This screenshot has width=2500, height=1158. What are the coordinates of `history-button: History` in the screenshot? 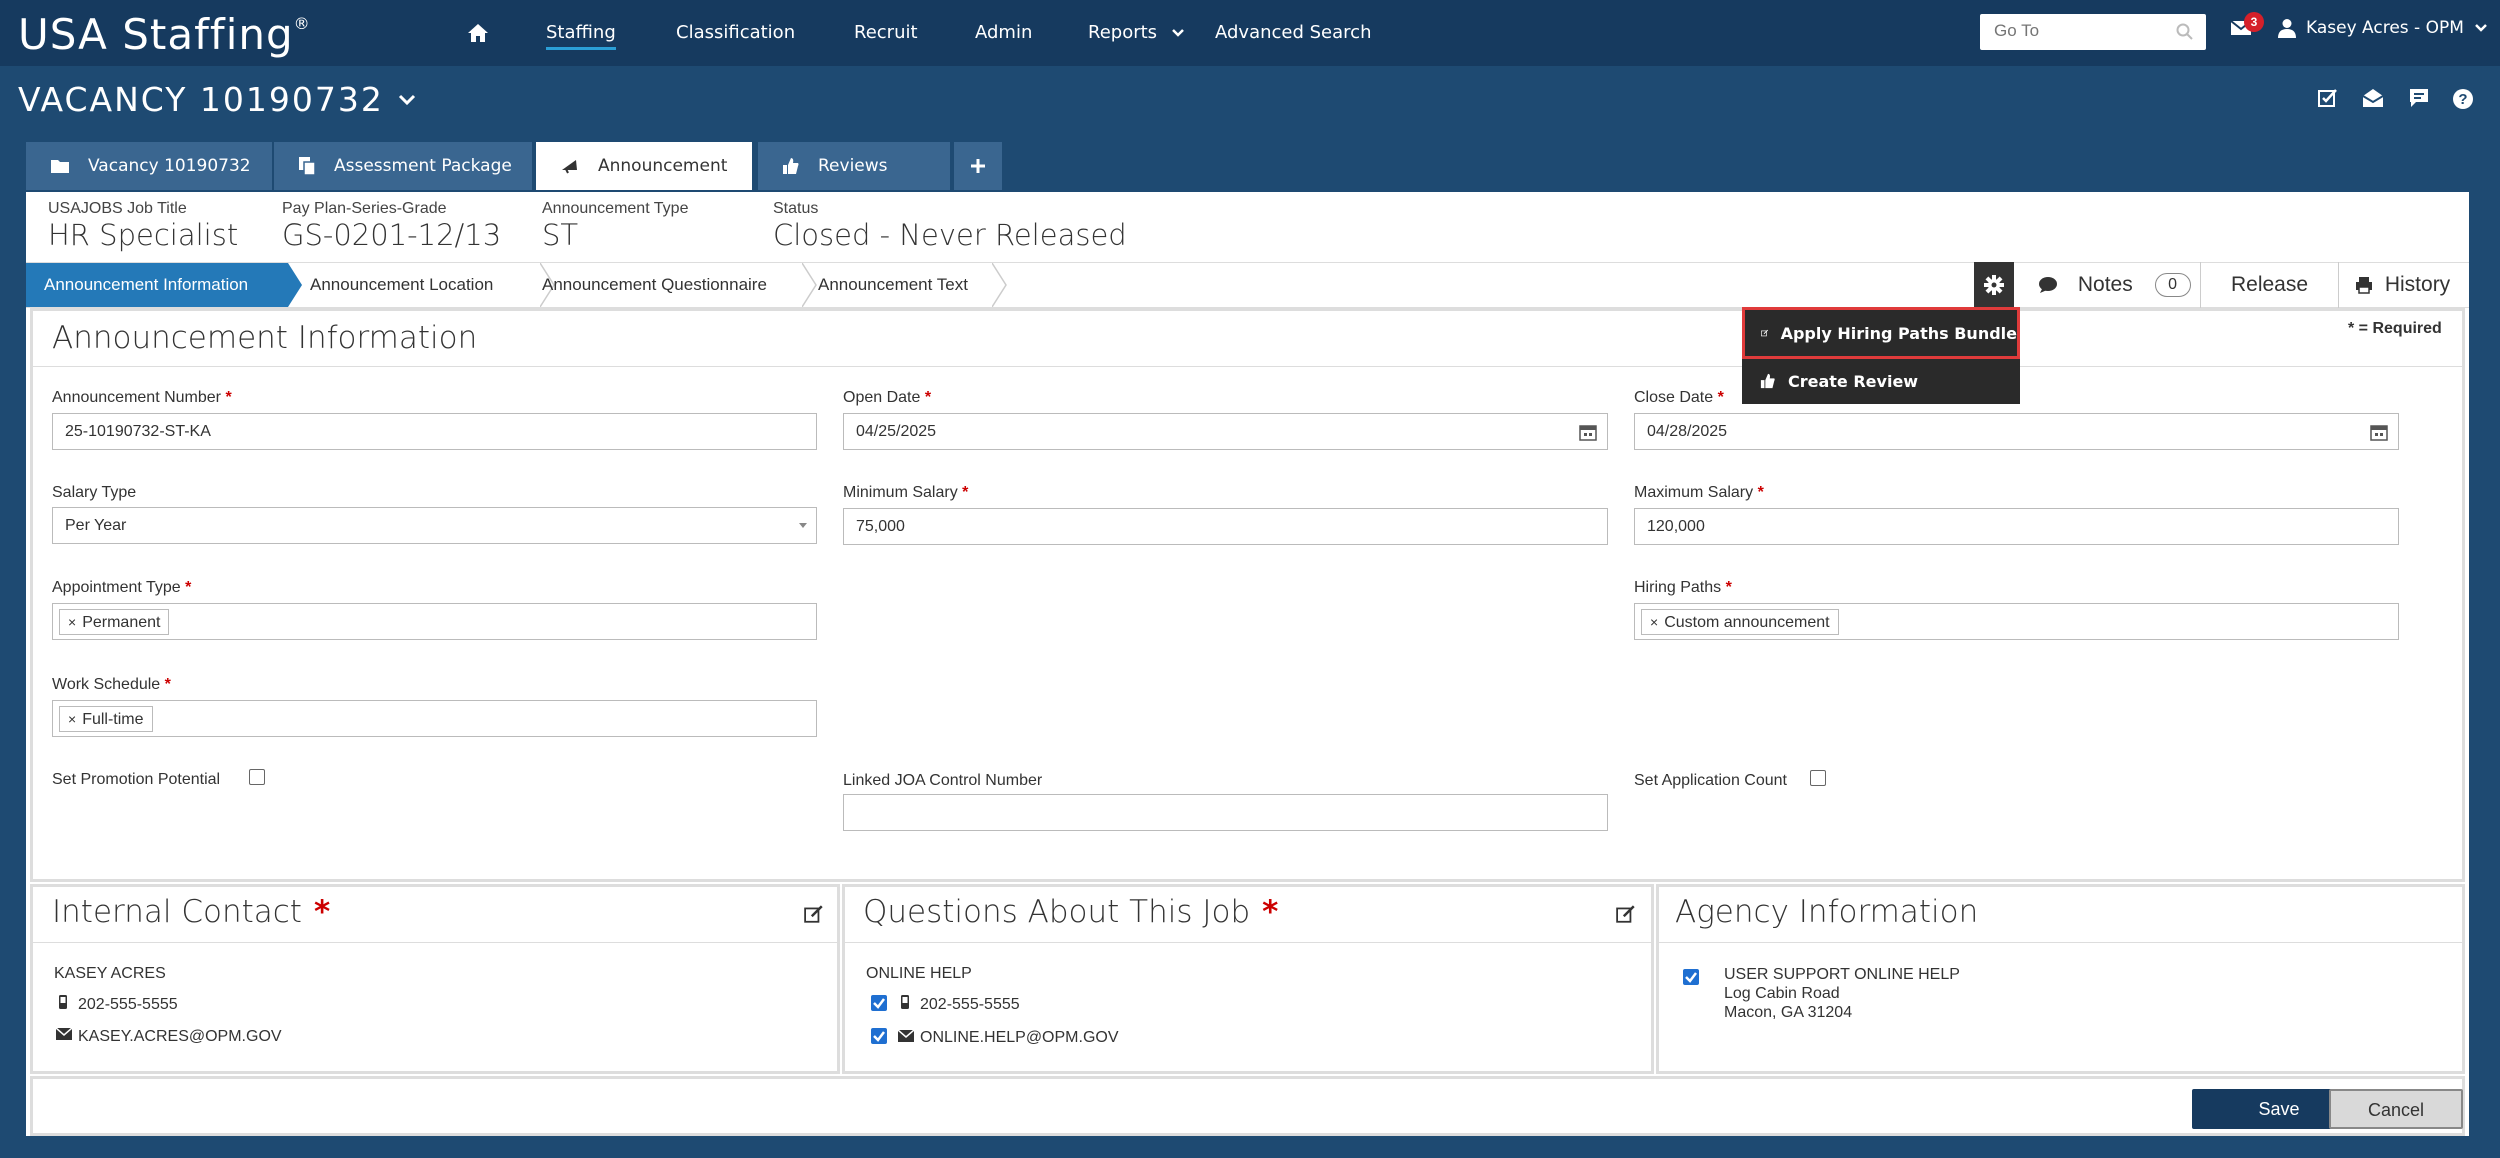 It's located at (2403, 285).